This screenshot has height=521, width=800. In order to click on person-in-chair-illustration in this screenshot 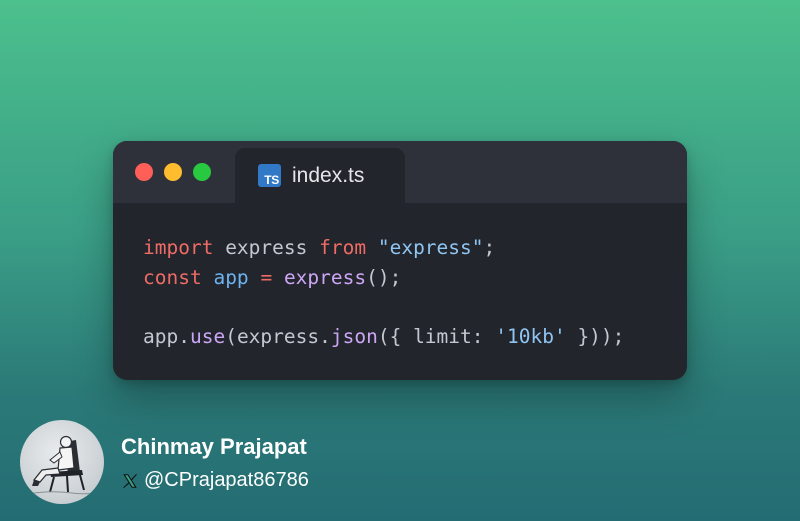, I will do `click(63, 465)`.